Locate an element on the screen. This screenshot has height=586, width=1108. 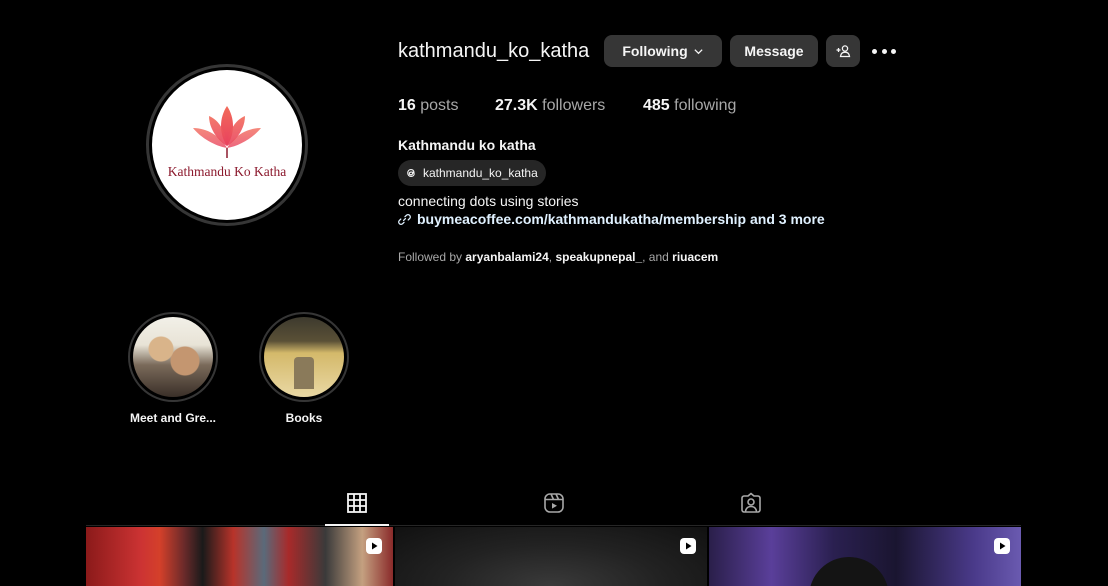
tab-reels is located at coordinates (554, 503).